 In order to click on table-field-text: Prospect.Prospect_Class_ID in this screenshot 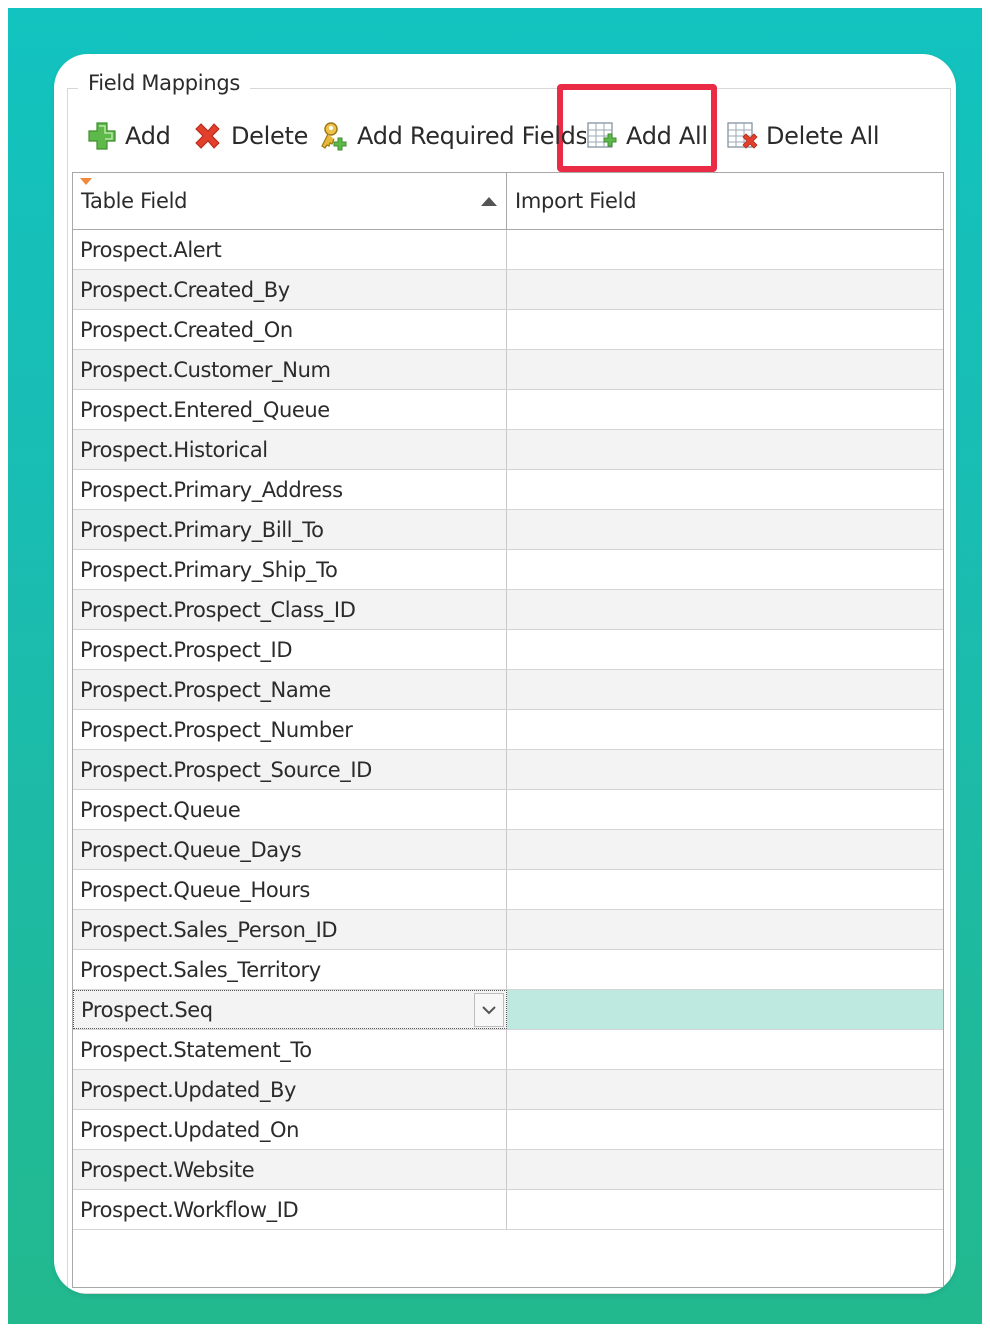, I will do `click(218, 609)`.